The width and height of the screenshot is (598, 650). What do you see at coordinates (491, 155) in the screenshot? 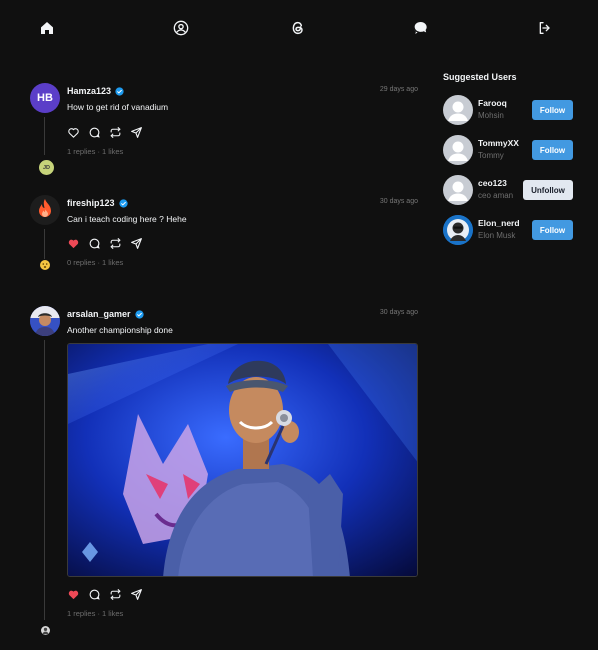
I see `suggested-name: Tommy` at bounding box center [491, 155].